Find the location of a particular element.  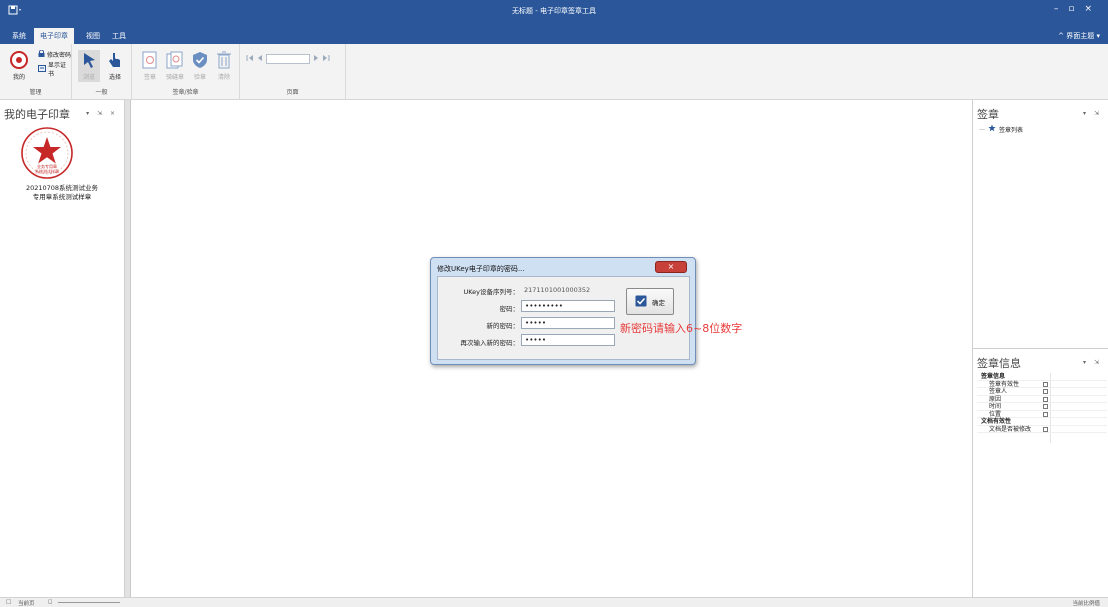

riding-seal-button: 骑缝章 is located at coordinates (175, 65).